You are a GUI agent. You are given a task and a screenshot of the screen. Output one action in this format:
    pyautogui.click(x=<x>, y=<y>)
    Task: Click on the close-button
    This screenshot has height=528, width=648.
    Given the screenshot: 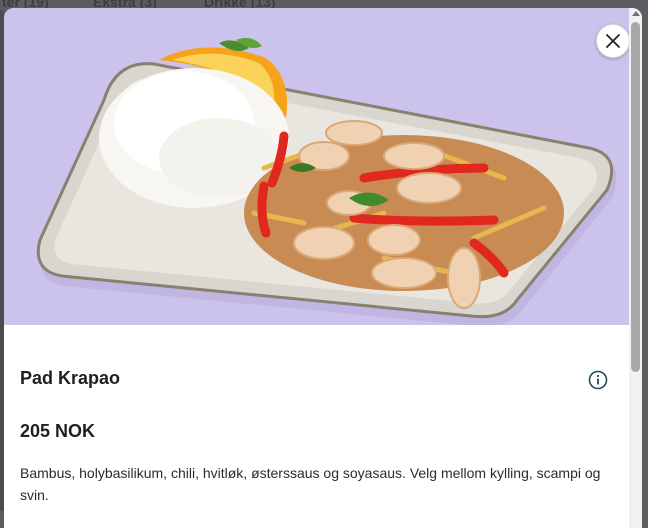 What is the action you would take?
    pyautogui.click(x=613, y=41)
    